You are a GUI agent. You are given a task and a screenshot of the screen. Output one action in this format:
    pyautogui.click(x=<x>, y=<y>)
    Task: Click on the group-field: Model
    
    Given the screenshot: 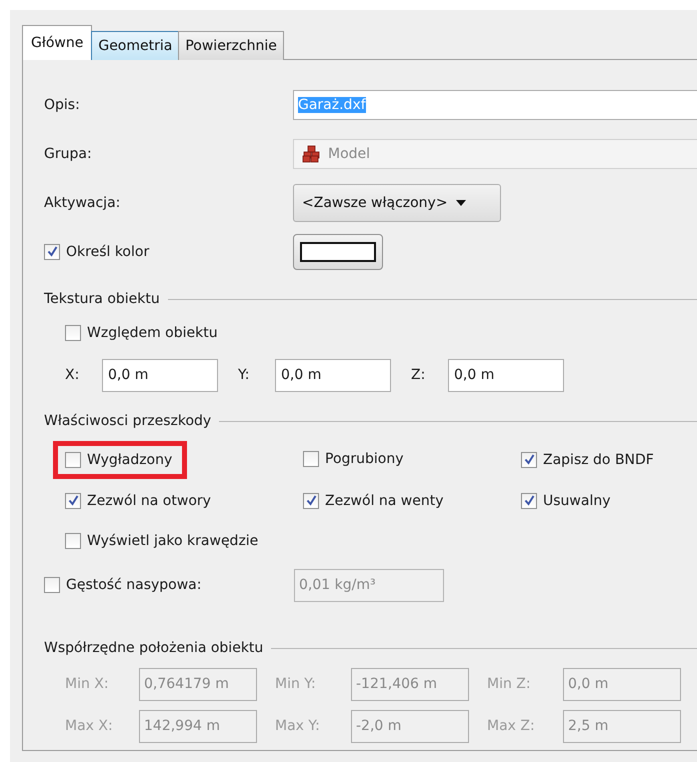 What is the action you would take?
    pyautogui.click(x=495, y=153)
    